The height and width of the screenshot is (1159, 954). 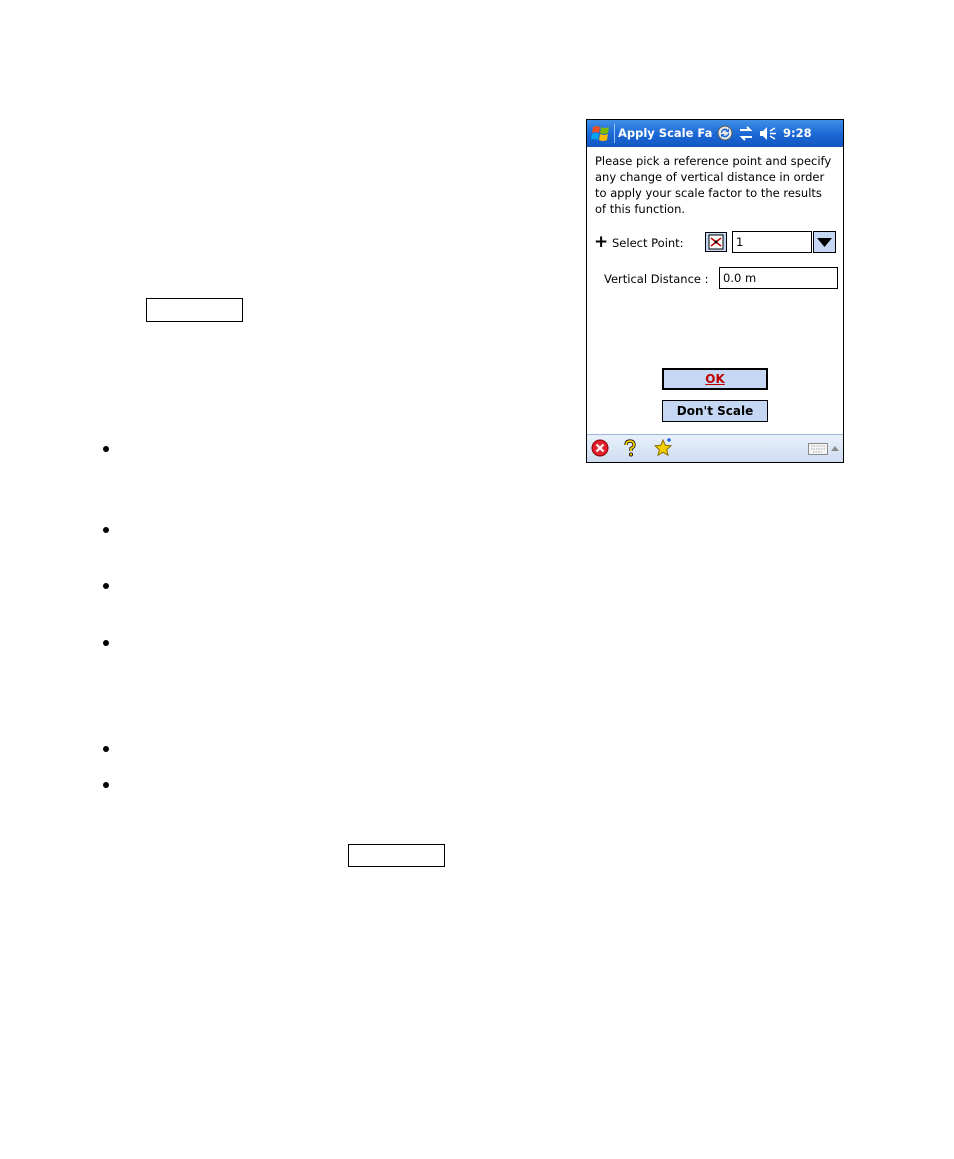 I want to click on app-title: Apply Scale Fac, so click(x=665, y=133).